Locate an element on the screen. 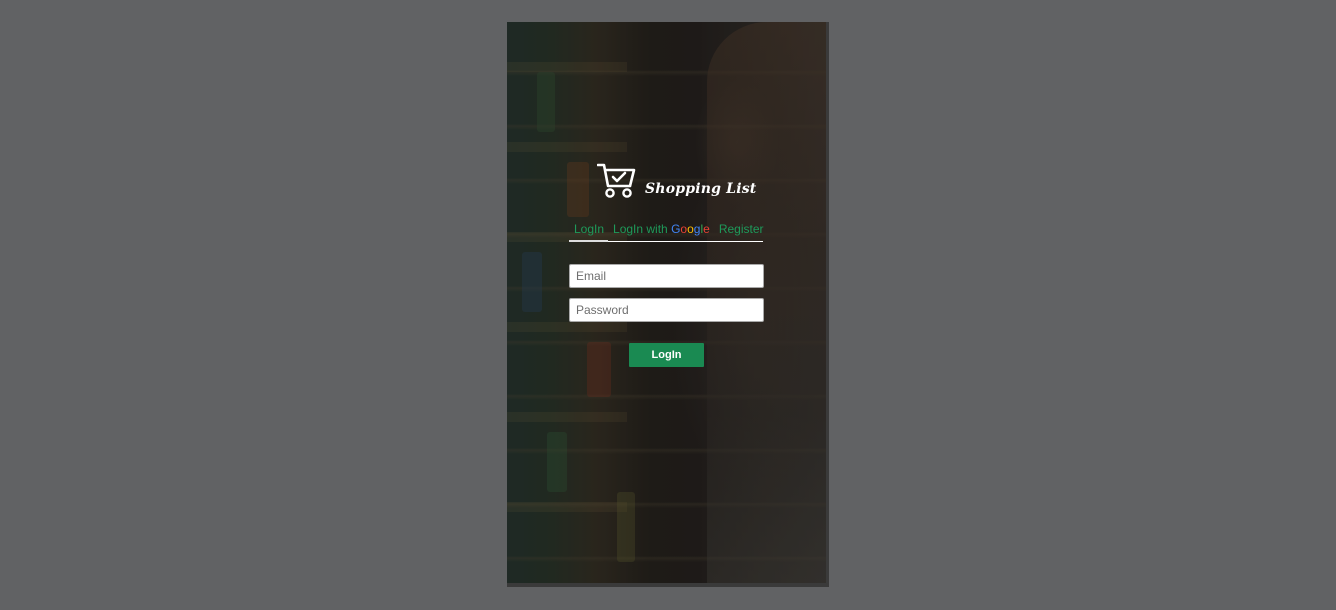 The height and width of the screenshot is (610, 1336). email-field is located at coordinates (666, 276).